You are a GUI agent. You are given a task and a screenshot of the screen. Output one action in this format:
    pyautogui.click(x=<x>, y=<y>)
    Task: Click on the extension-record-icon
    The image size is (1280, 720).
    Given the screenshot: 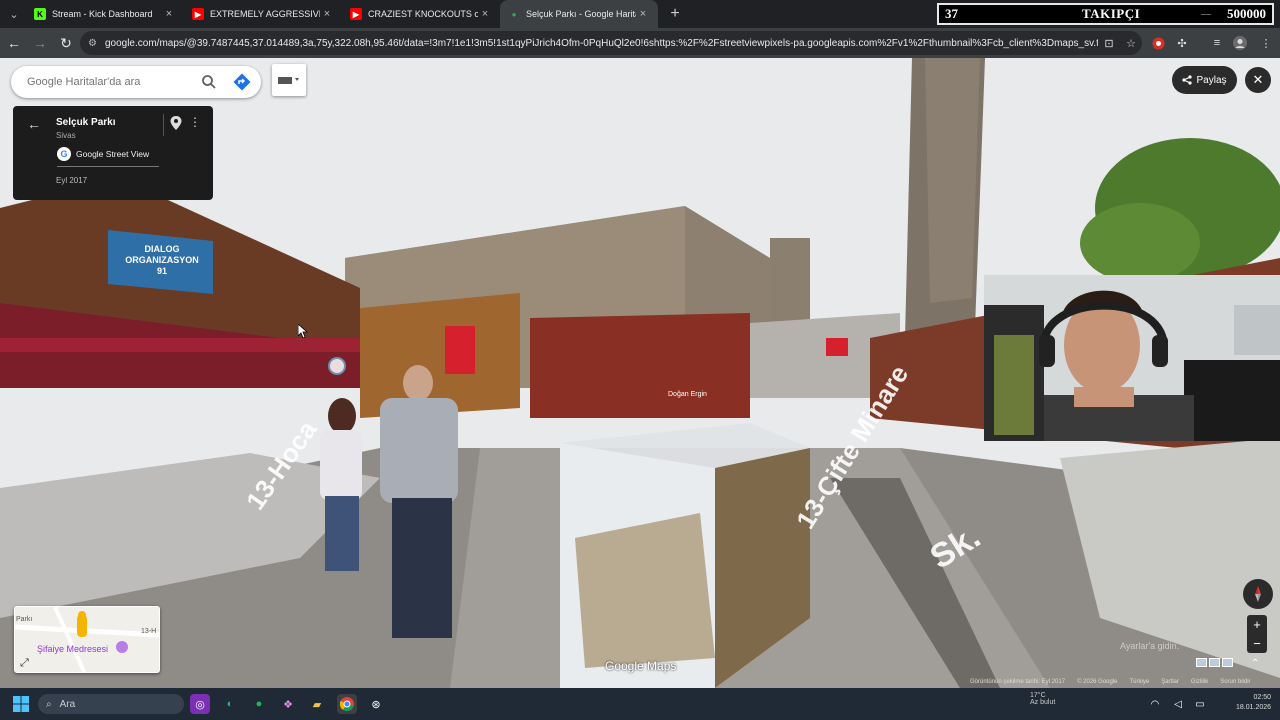 What is the action you would take?
    pyautogui.click(x=1158, y=43)
    